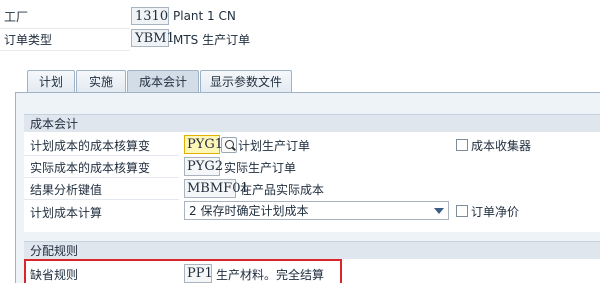  What do you see at coordinates (246, 81) in the screenshot?
I see `tab-display-profile: 显示参数文件` at bounding box center [246, 81].